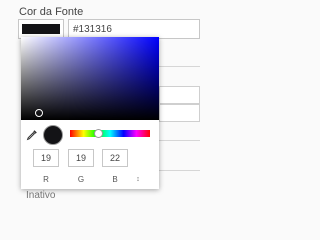  Describe the element at coordinates (115, 158) in the screenshot. I see `blue-input` at that location.